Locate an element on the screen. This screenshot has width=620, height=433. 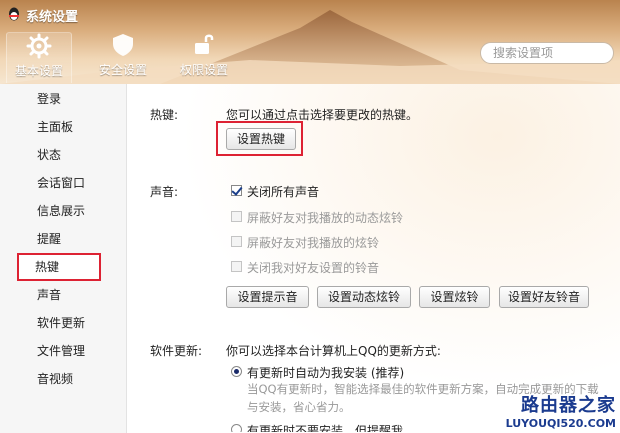
site-watermark: 路由器之家 LUYOUQI520.COM is located at coordinates (561, 410).